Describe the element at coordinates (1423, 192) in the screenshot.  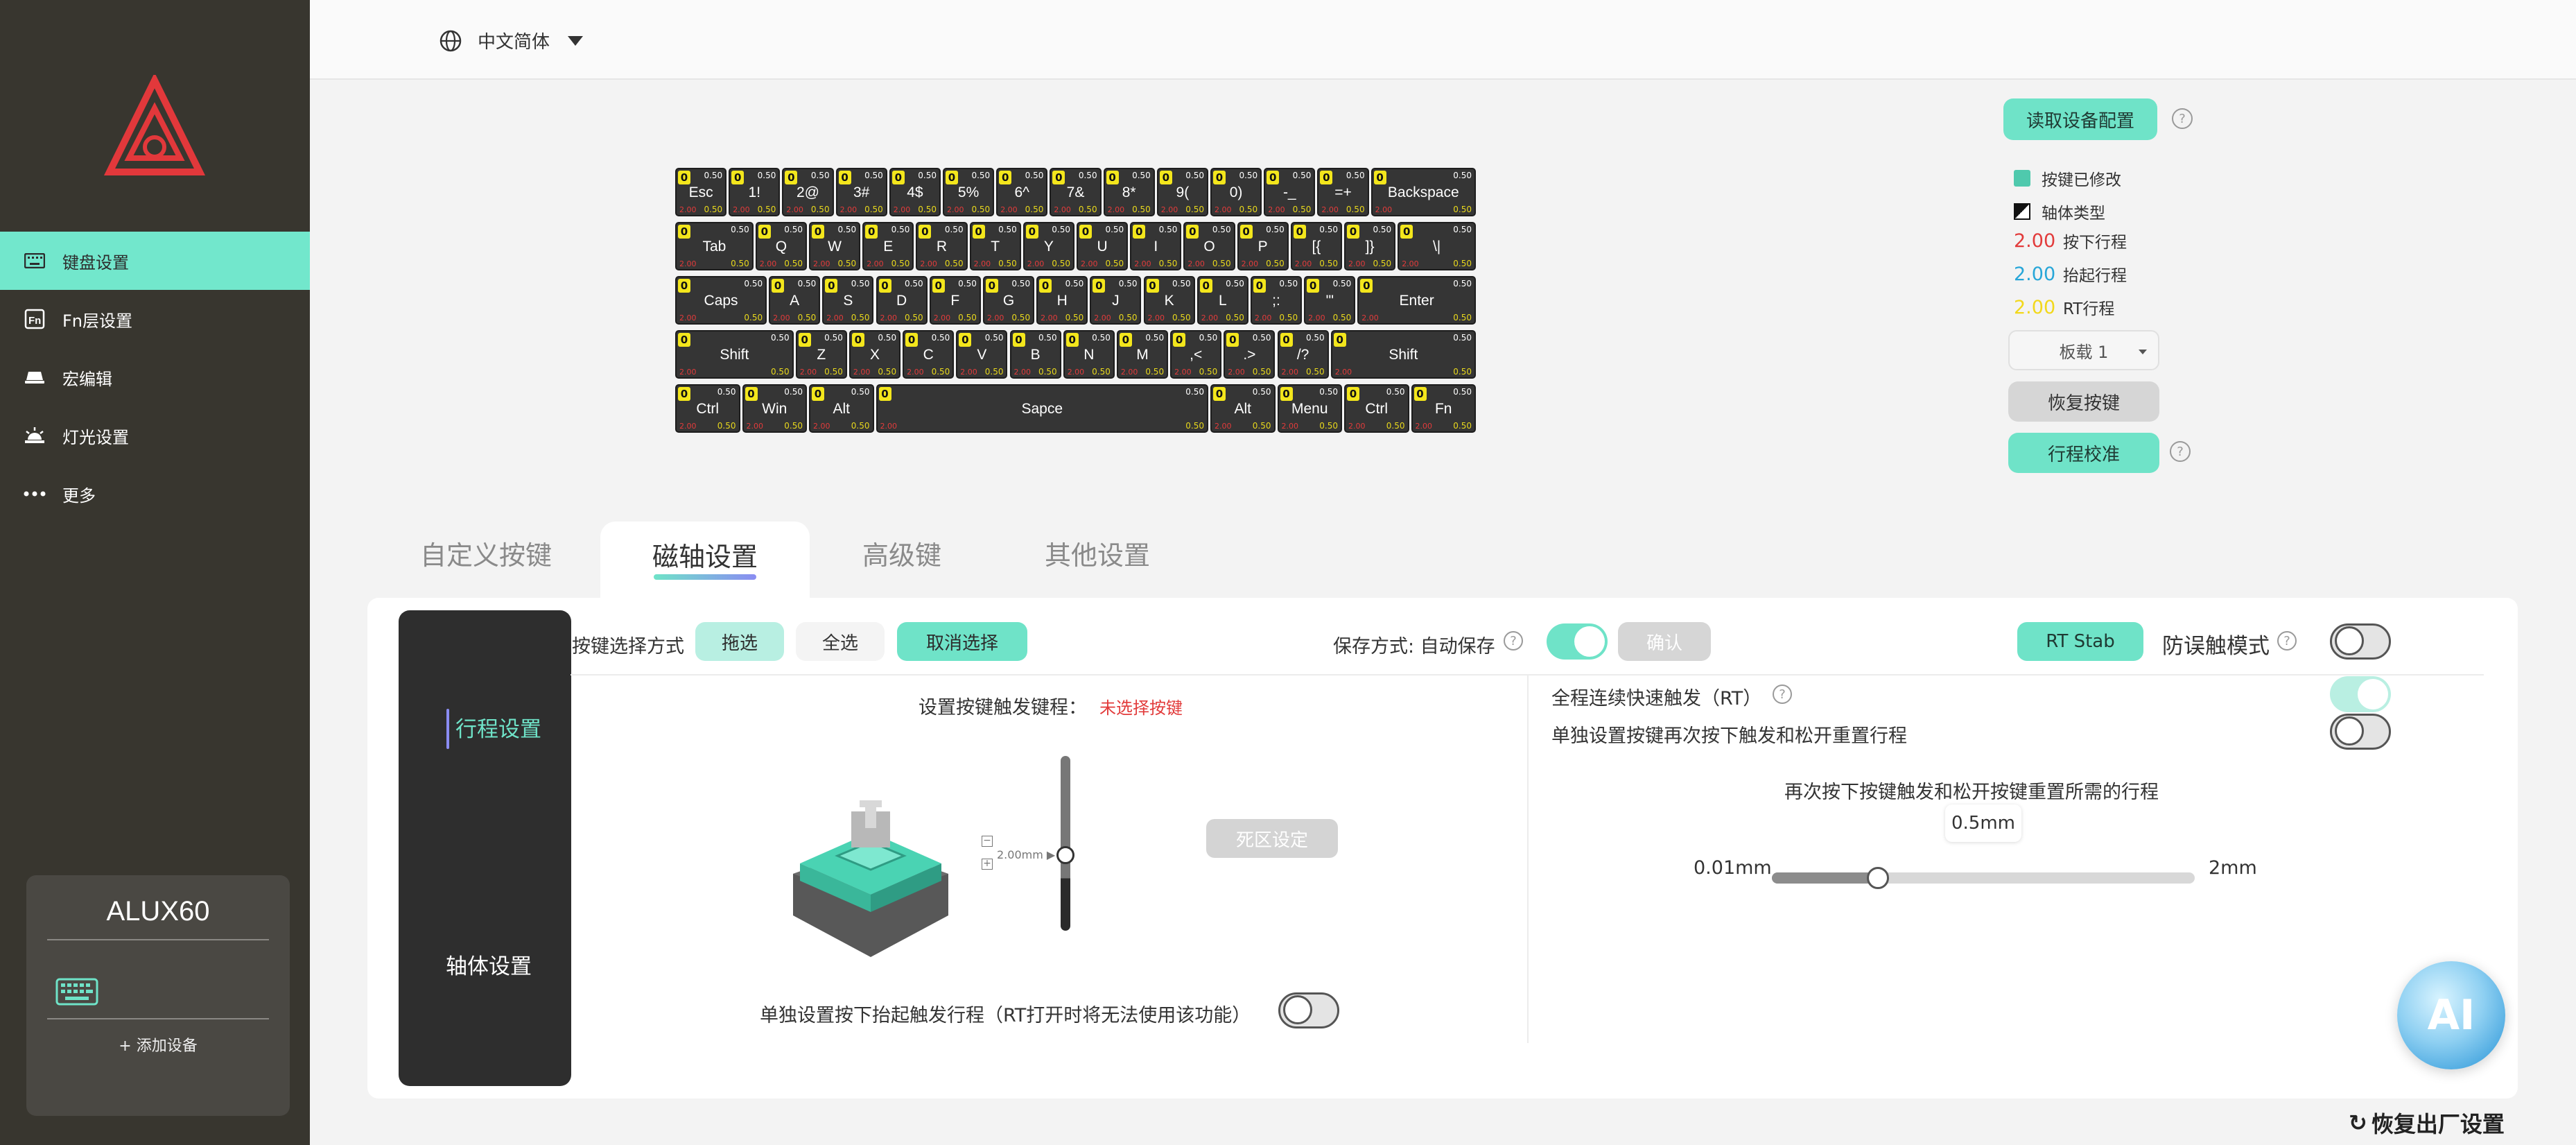
I see `key: 0 0.50 Backspace 2.00 0.50` at that location.